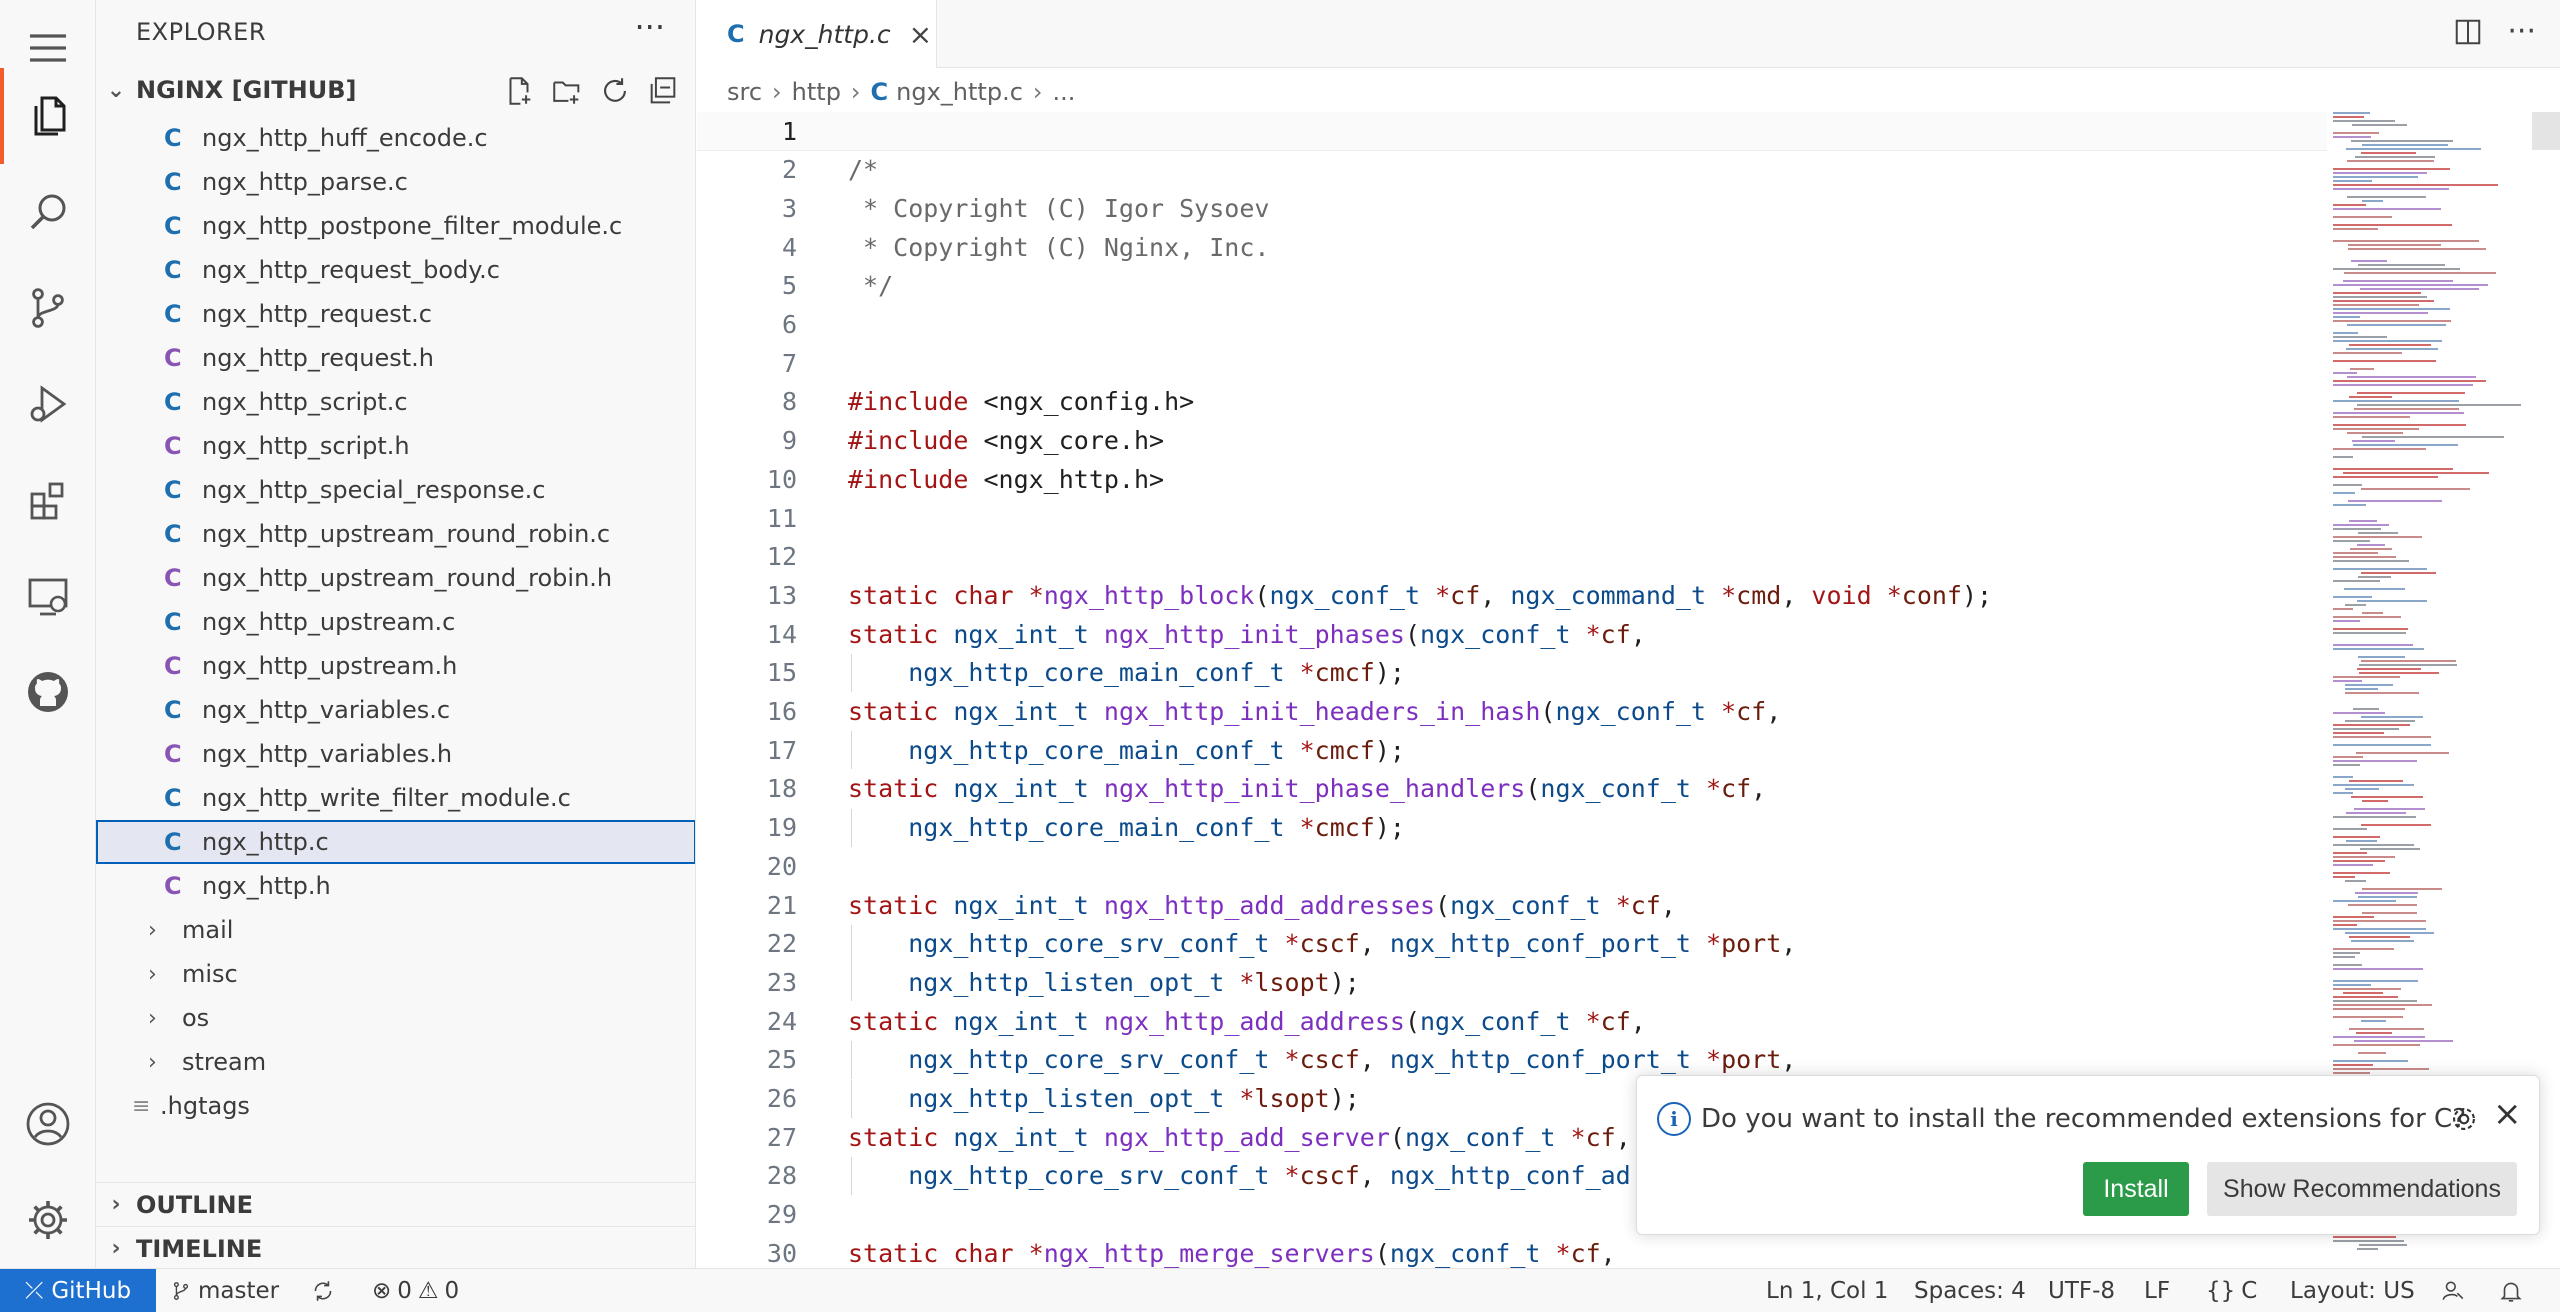 Image resolution: width=2560 pixels, height=1312 pixels. I want to click on code-line: 19 ngx_http_core_main_conf_t *cmcf);, so click(1512, 827).